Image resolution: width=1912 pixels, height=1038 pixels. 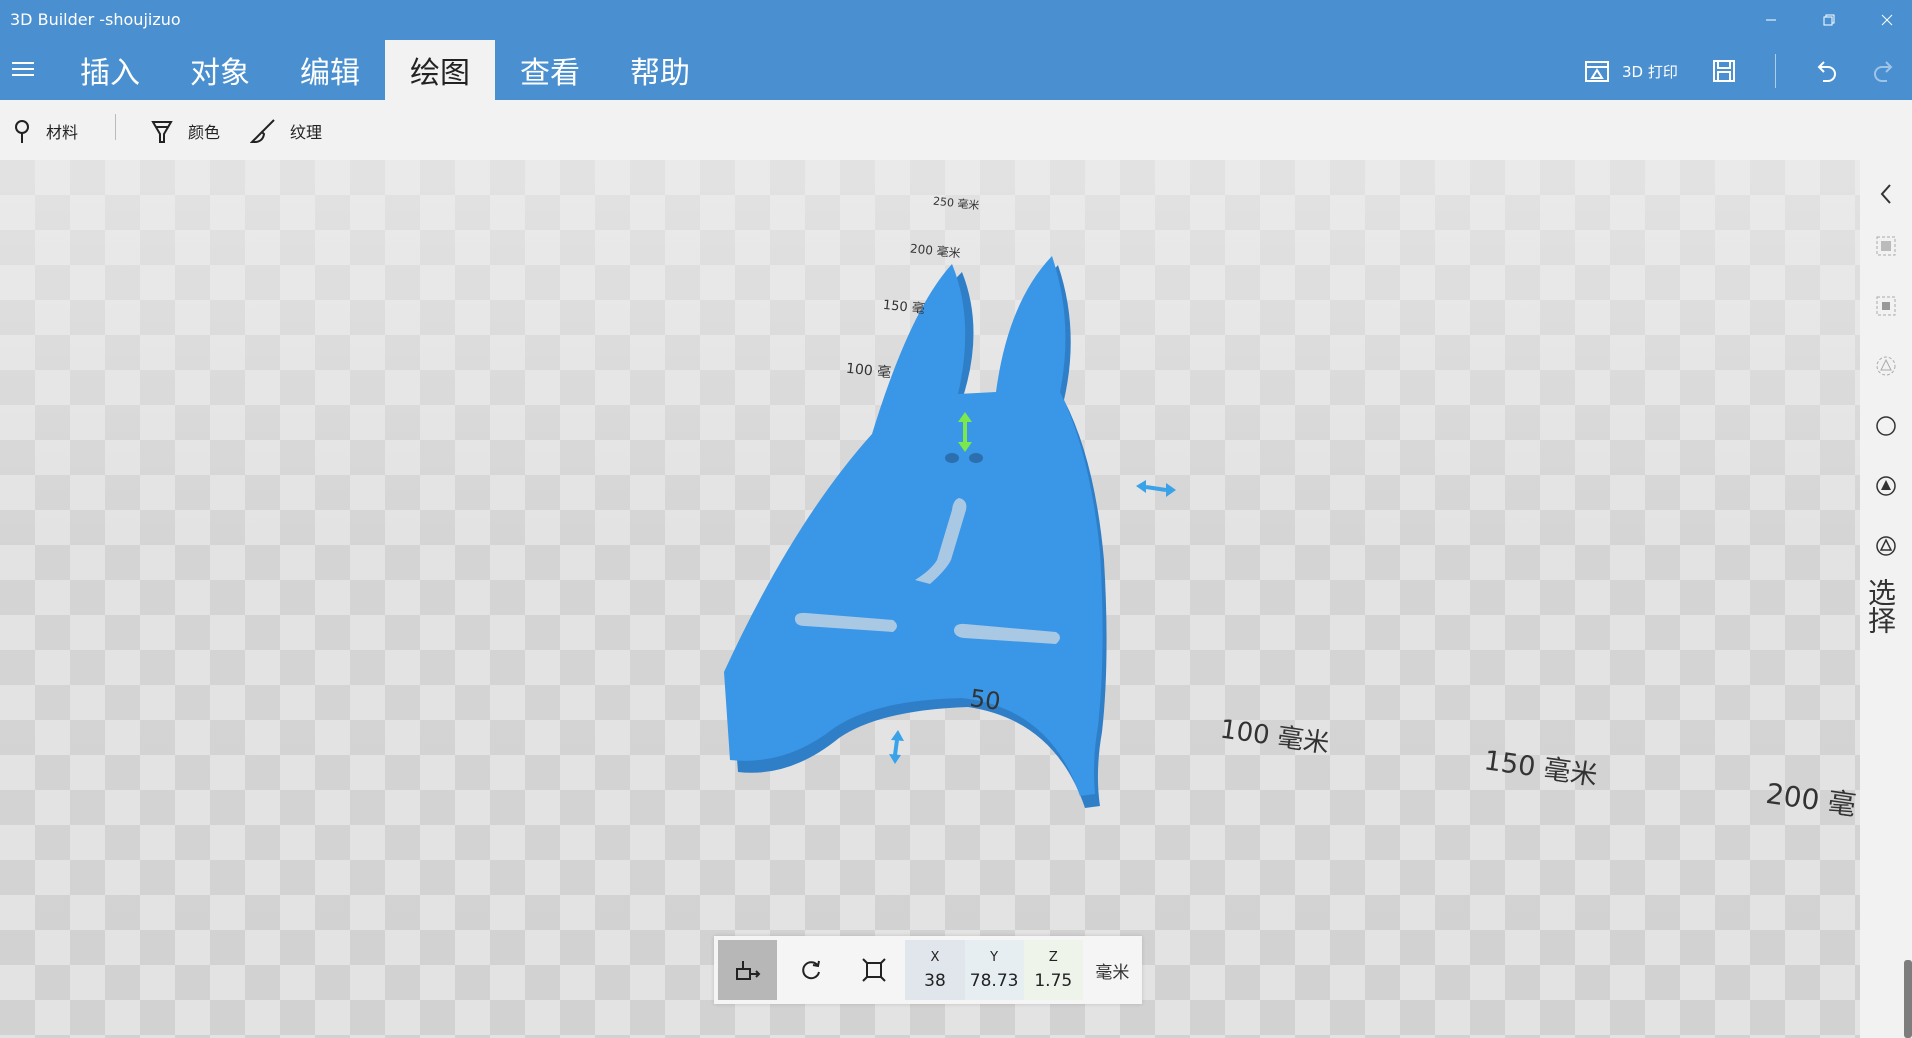 I want to click on tab-edit: 编辑, so click(x=330, y=70).